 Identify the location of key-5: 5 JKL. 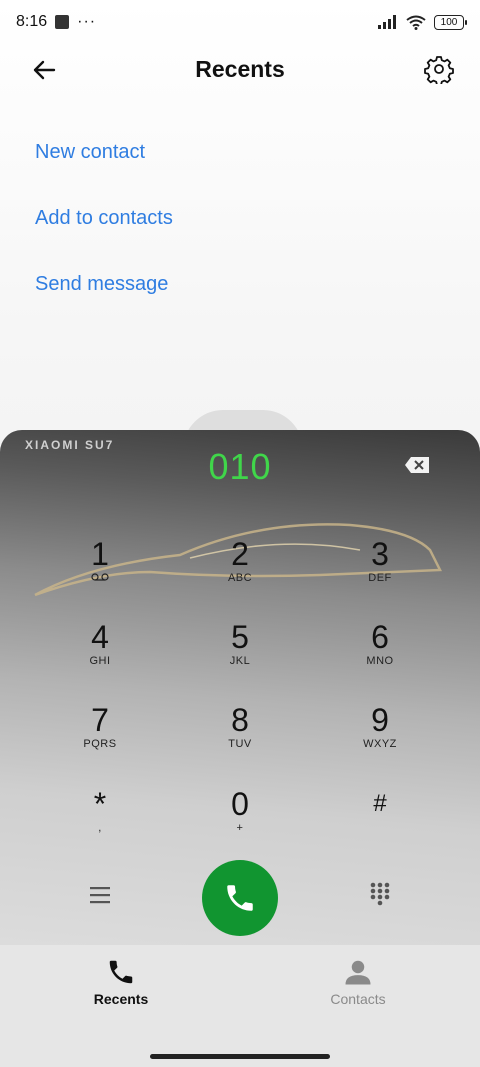
(240, 654).